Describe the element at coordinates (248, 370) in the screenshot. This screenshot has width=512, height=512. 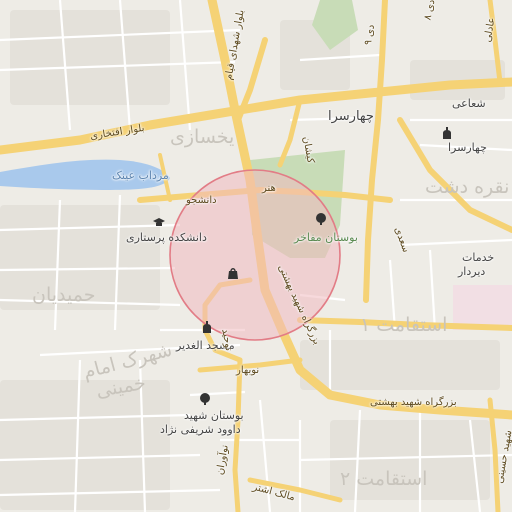
I see `label-nobahar: نوبهار` at that location.